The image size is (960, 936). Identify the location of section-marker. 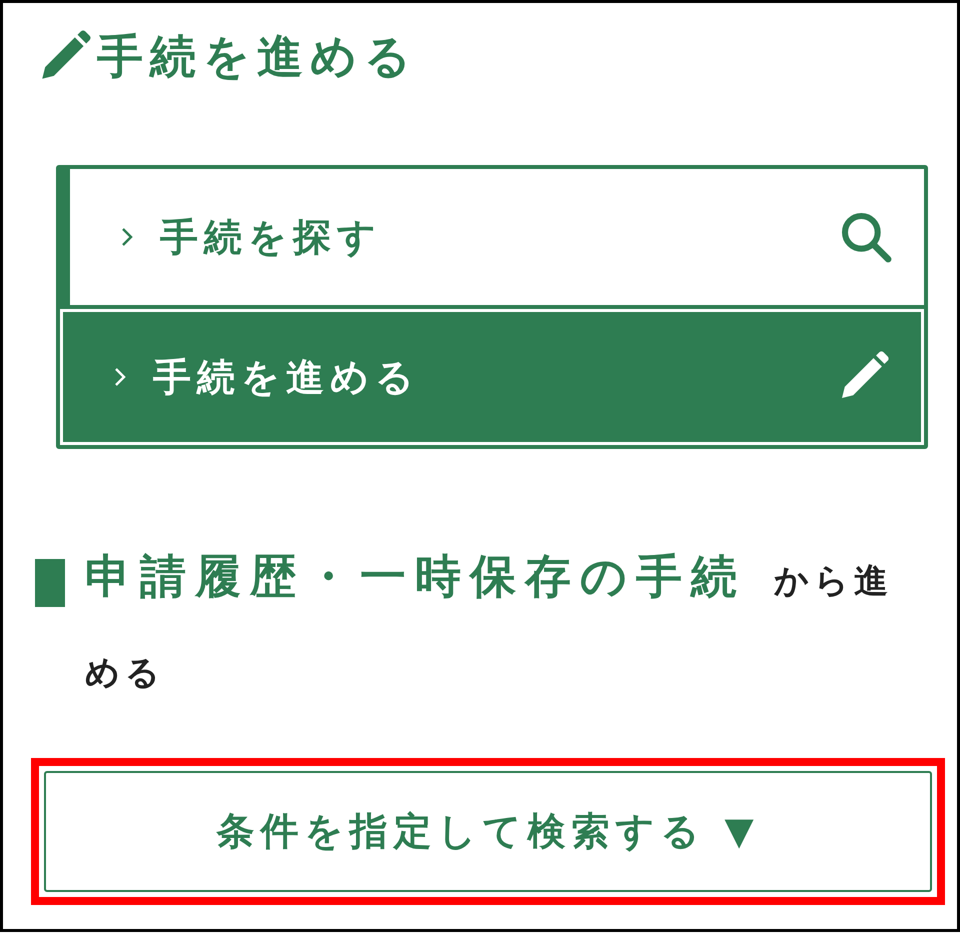
(50, 583).